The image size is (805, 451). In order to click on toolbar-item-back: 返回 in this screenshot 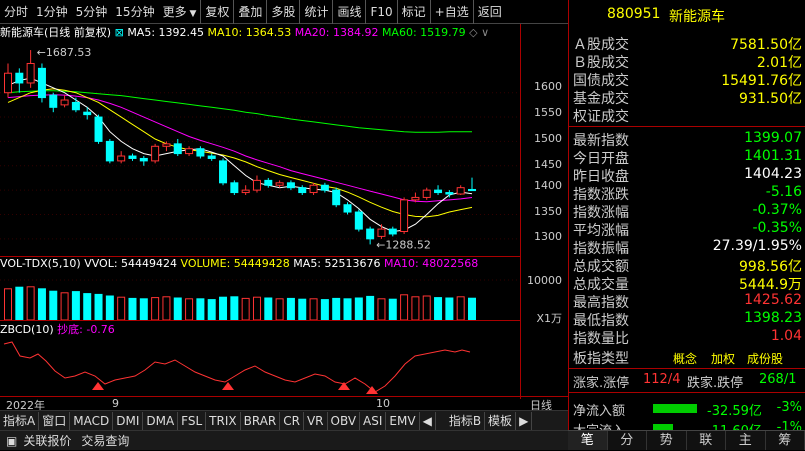, I will do `click(489, 12)`.